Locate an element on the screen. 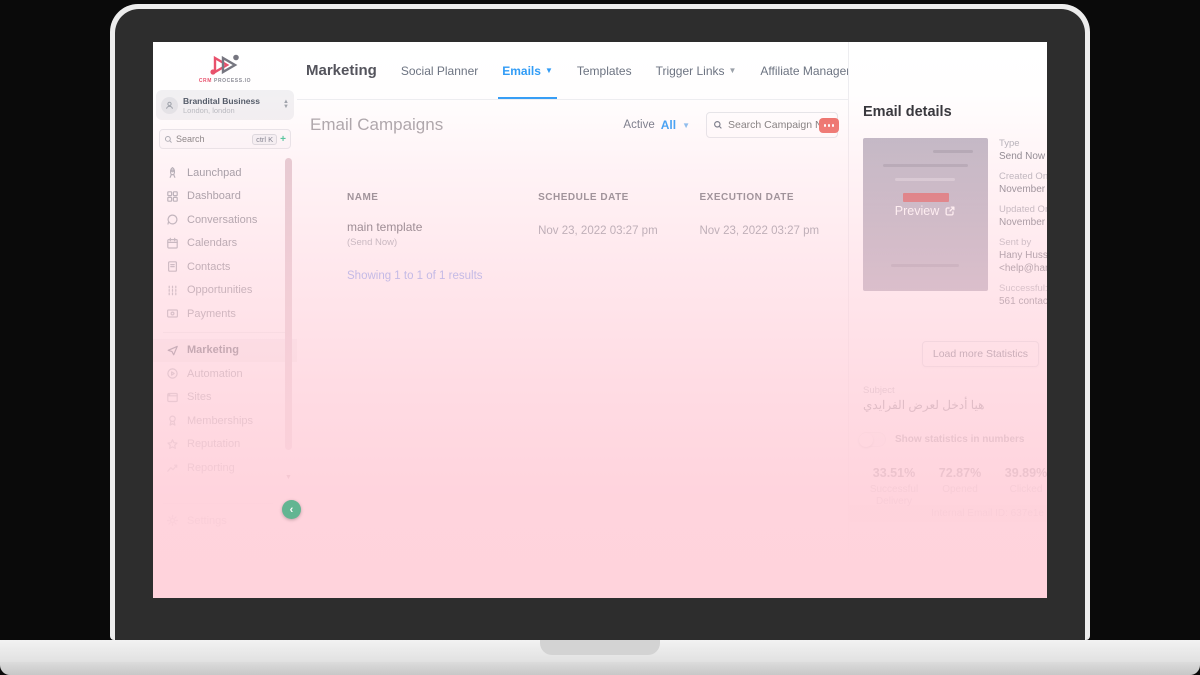  scroll-down-icon: ▼ is located at coordinates (288, 477).